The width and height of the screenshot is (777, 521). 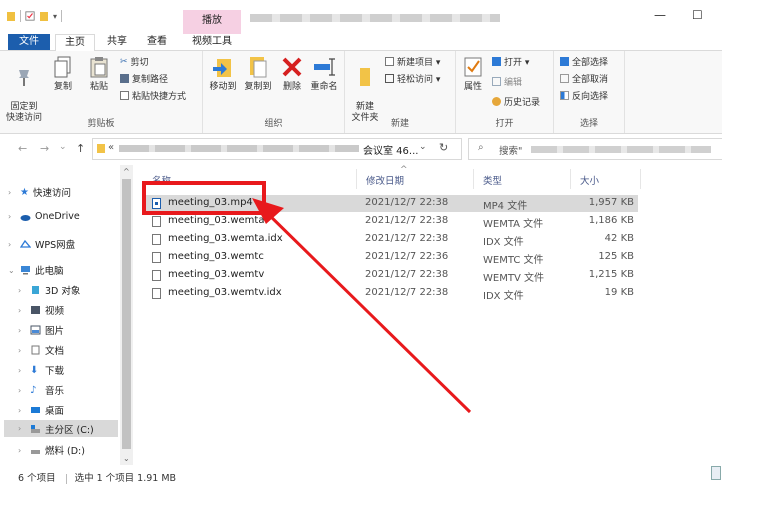 What do you see at coordinates (24, 89) in the screenshot?
I see `pin-quick-access-button: 固定到 快速访问` at bounding box center [24, 89].